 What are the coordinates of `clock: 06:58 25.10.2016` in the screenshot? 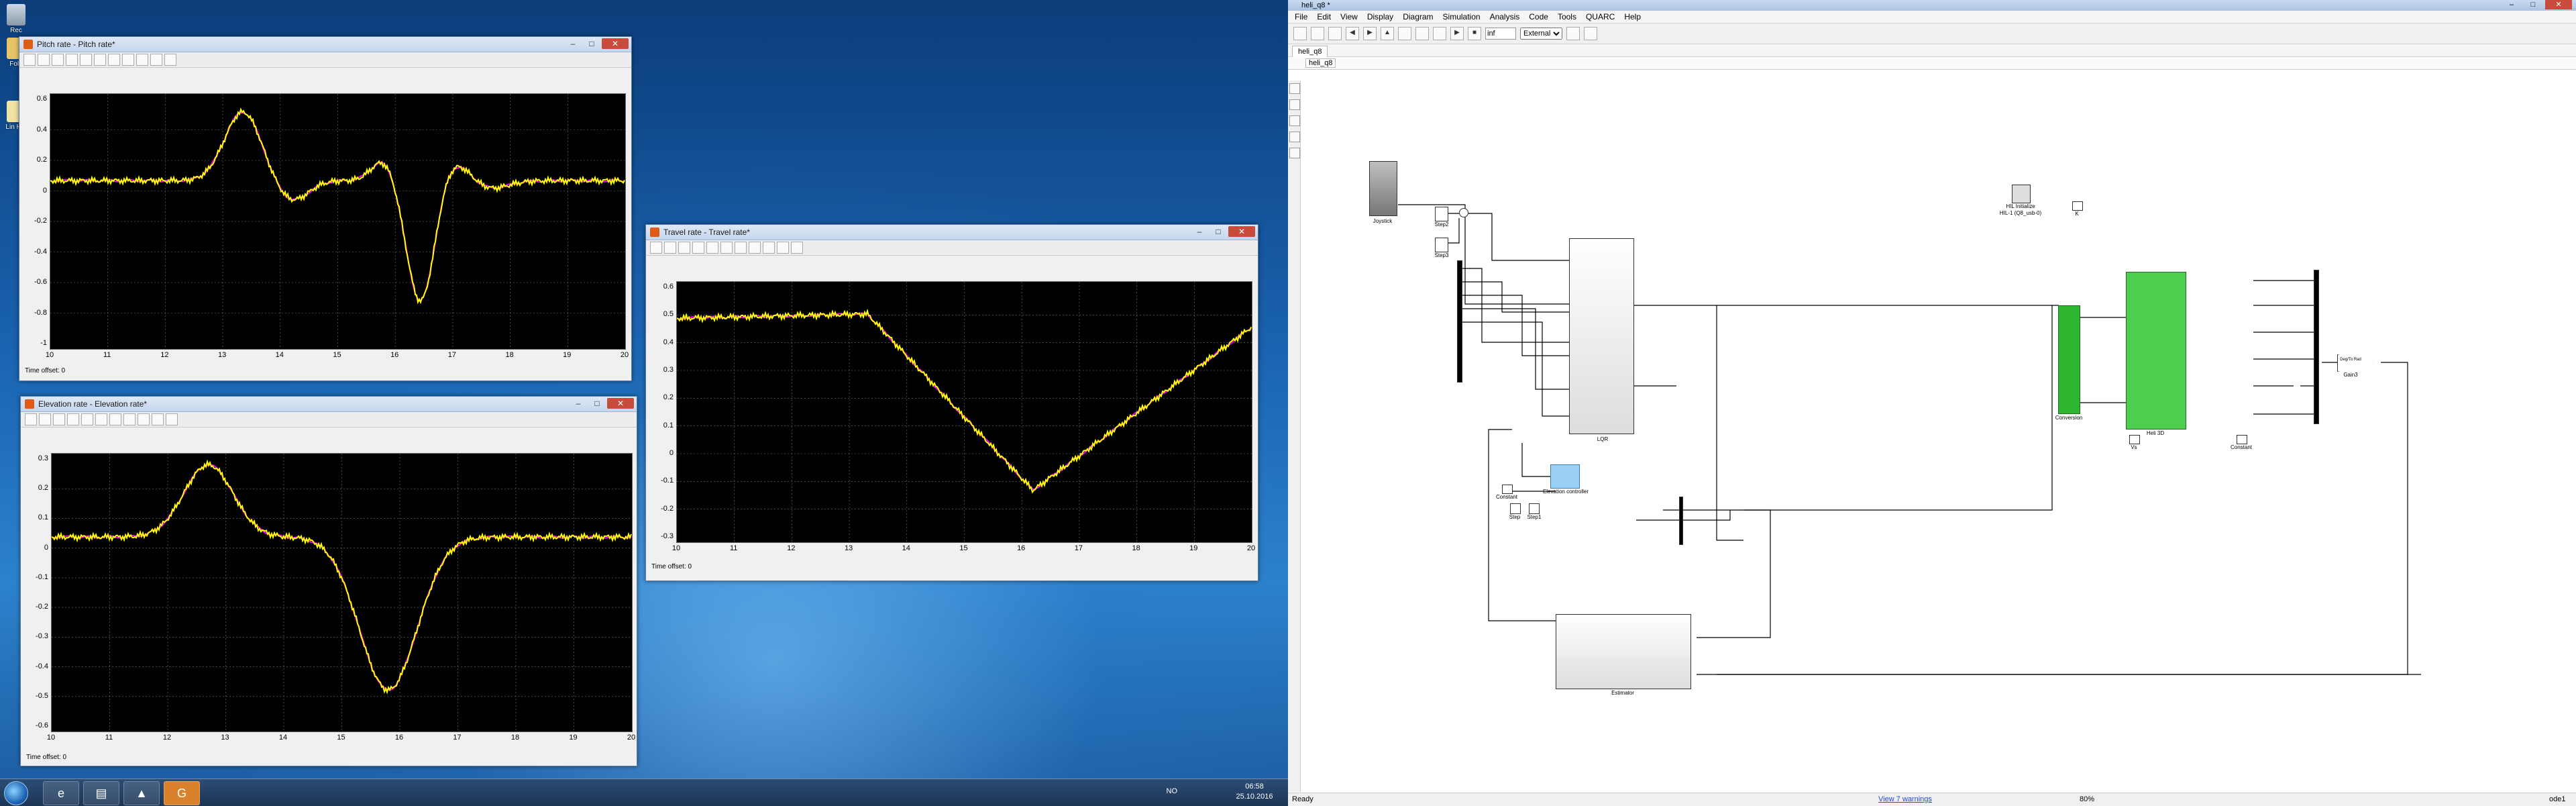 It's located at (1254, 792).